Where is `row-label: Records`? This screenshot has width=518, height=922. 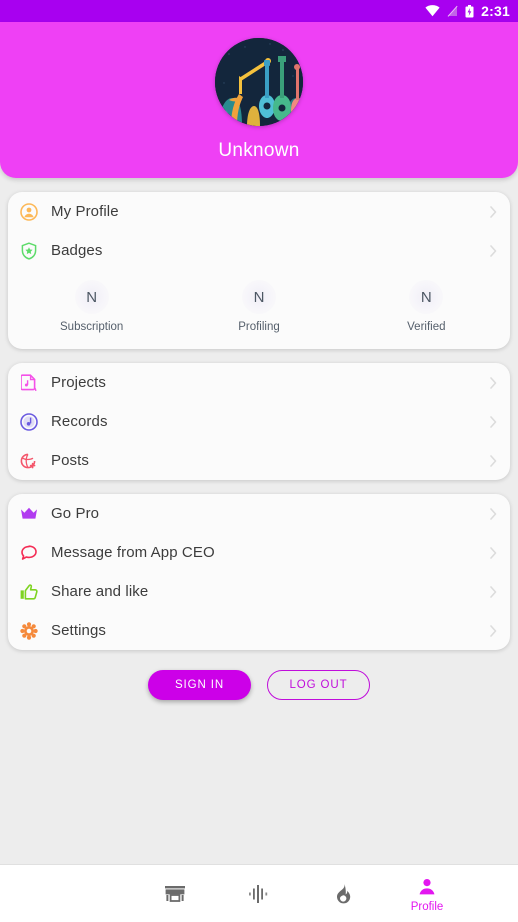 row-label: Records is located at coordinates (79, 421).